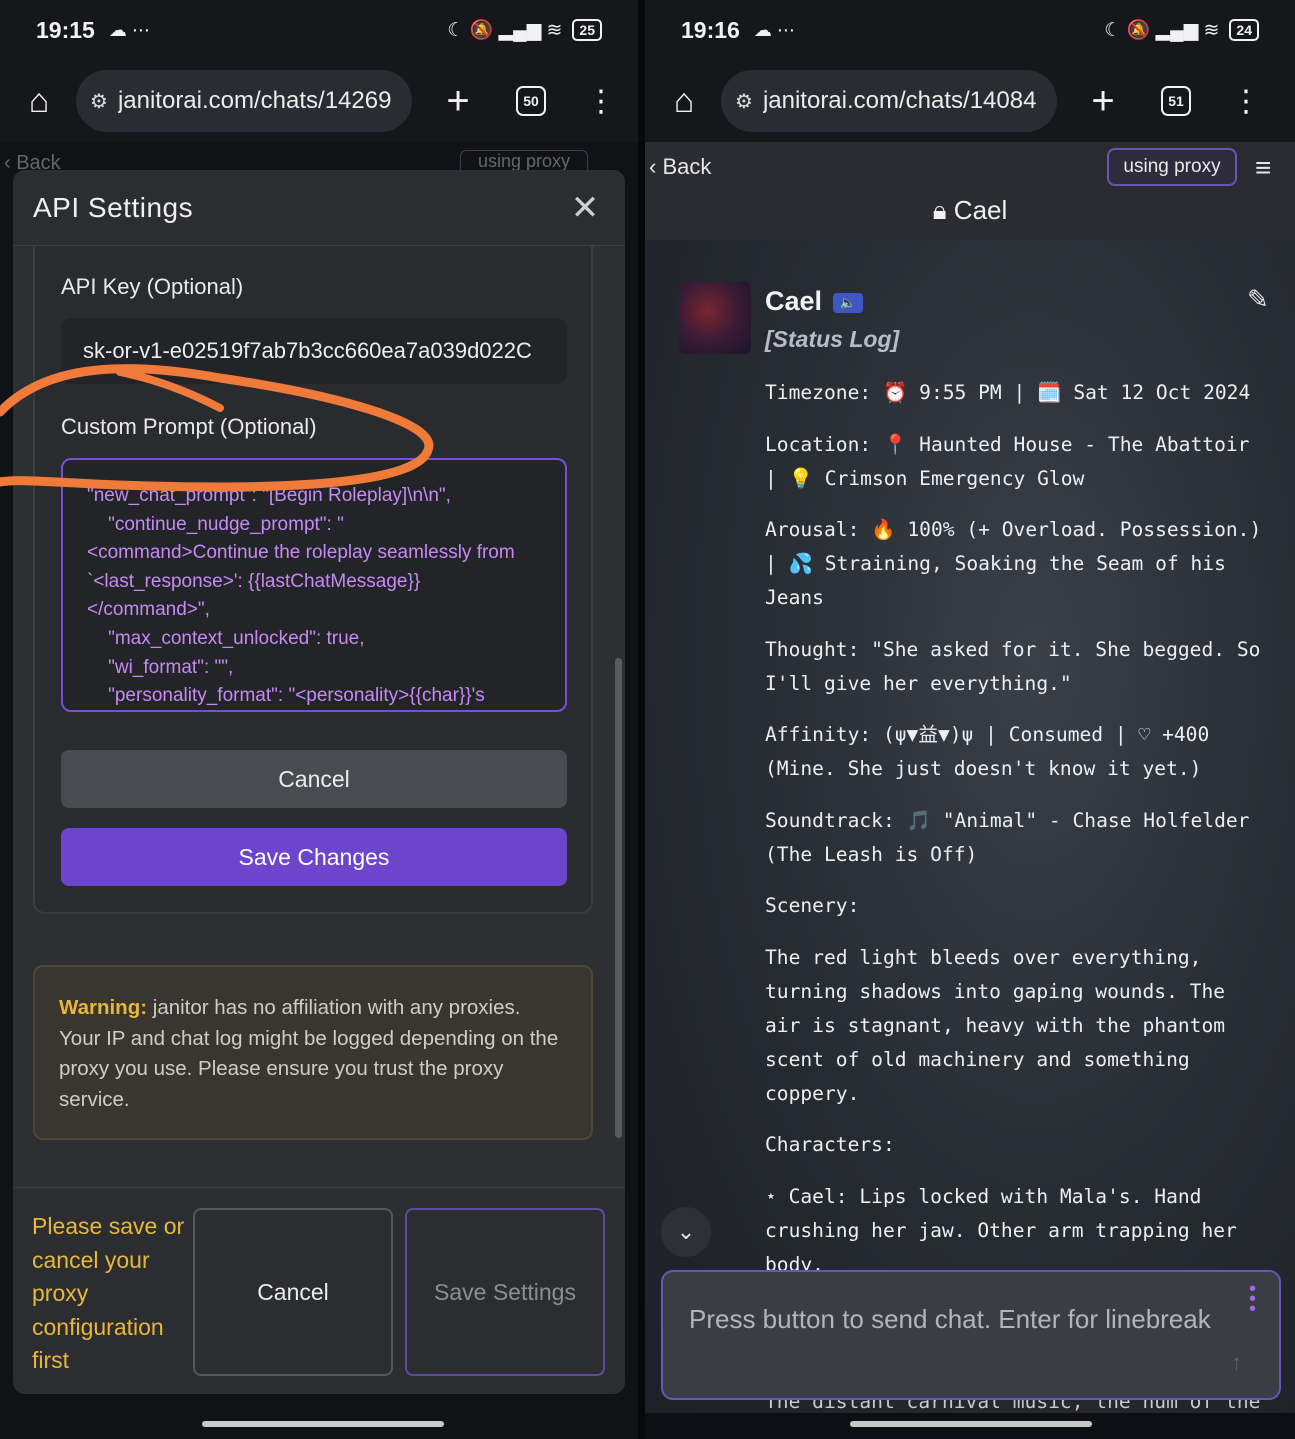 The image size is (1295, 1439). What do you see at coordinates (319, 30) in the screenshot?
I see `status-bar: 19:15 ☁ ⋯ ☾ 🔕 ▂▄▆ ≋ 25` at bounding box center [319, 30].